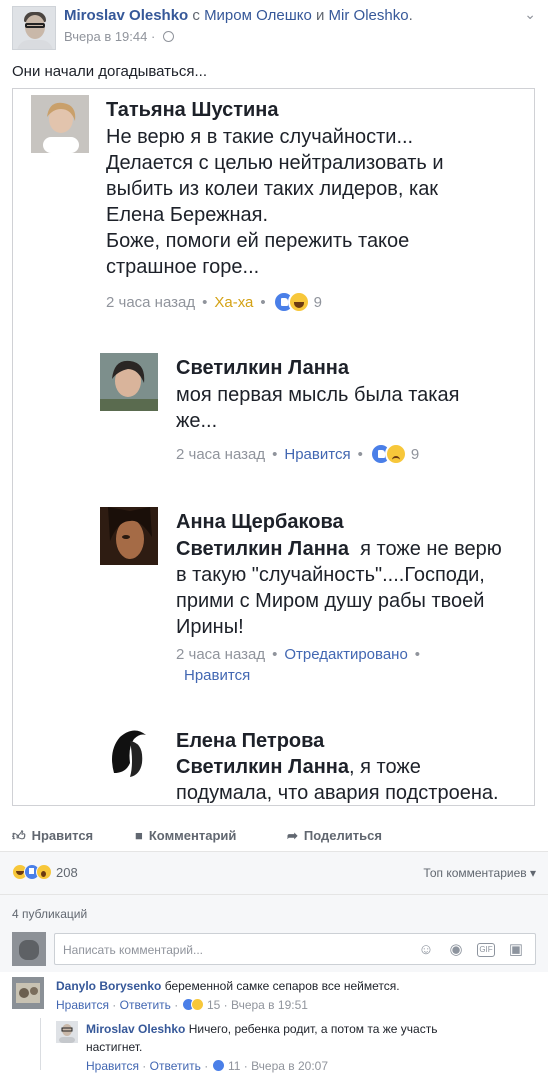 Image resolution: width=548 pixels, height=1080 pixels. I want to click on post-author-name: Miroslav Oleshko, so click(126, 15).